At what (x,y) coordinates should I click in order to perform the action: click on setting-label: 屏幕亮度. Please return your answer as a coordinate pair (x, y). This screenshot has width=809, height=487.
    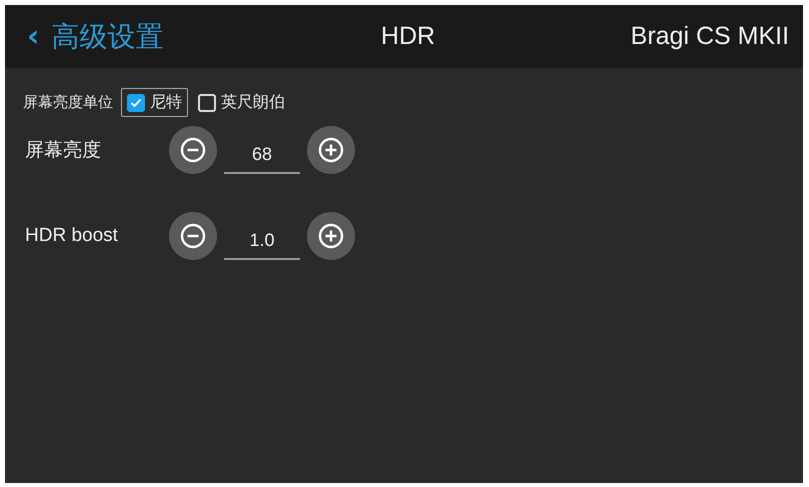
    Looking at the image, I should click on (63, 151).